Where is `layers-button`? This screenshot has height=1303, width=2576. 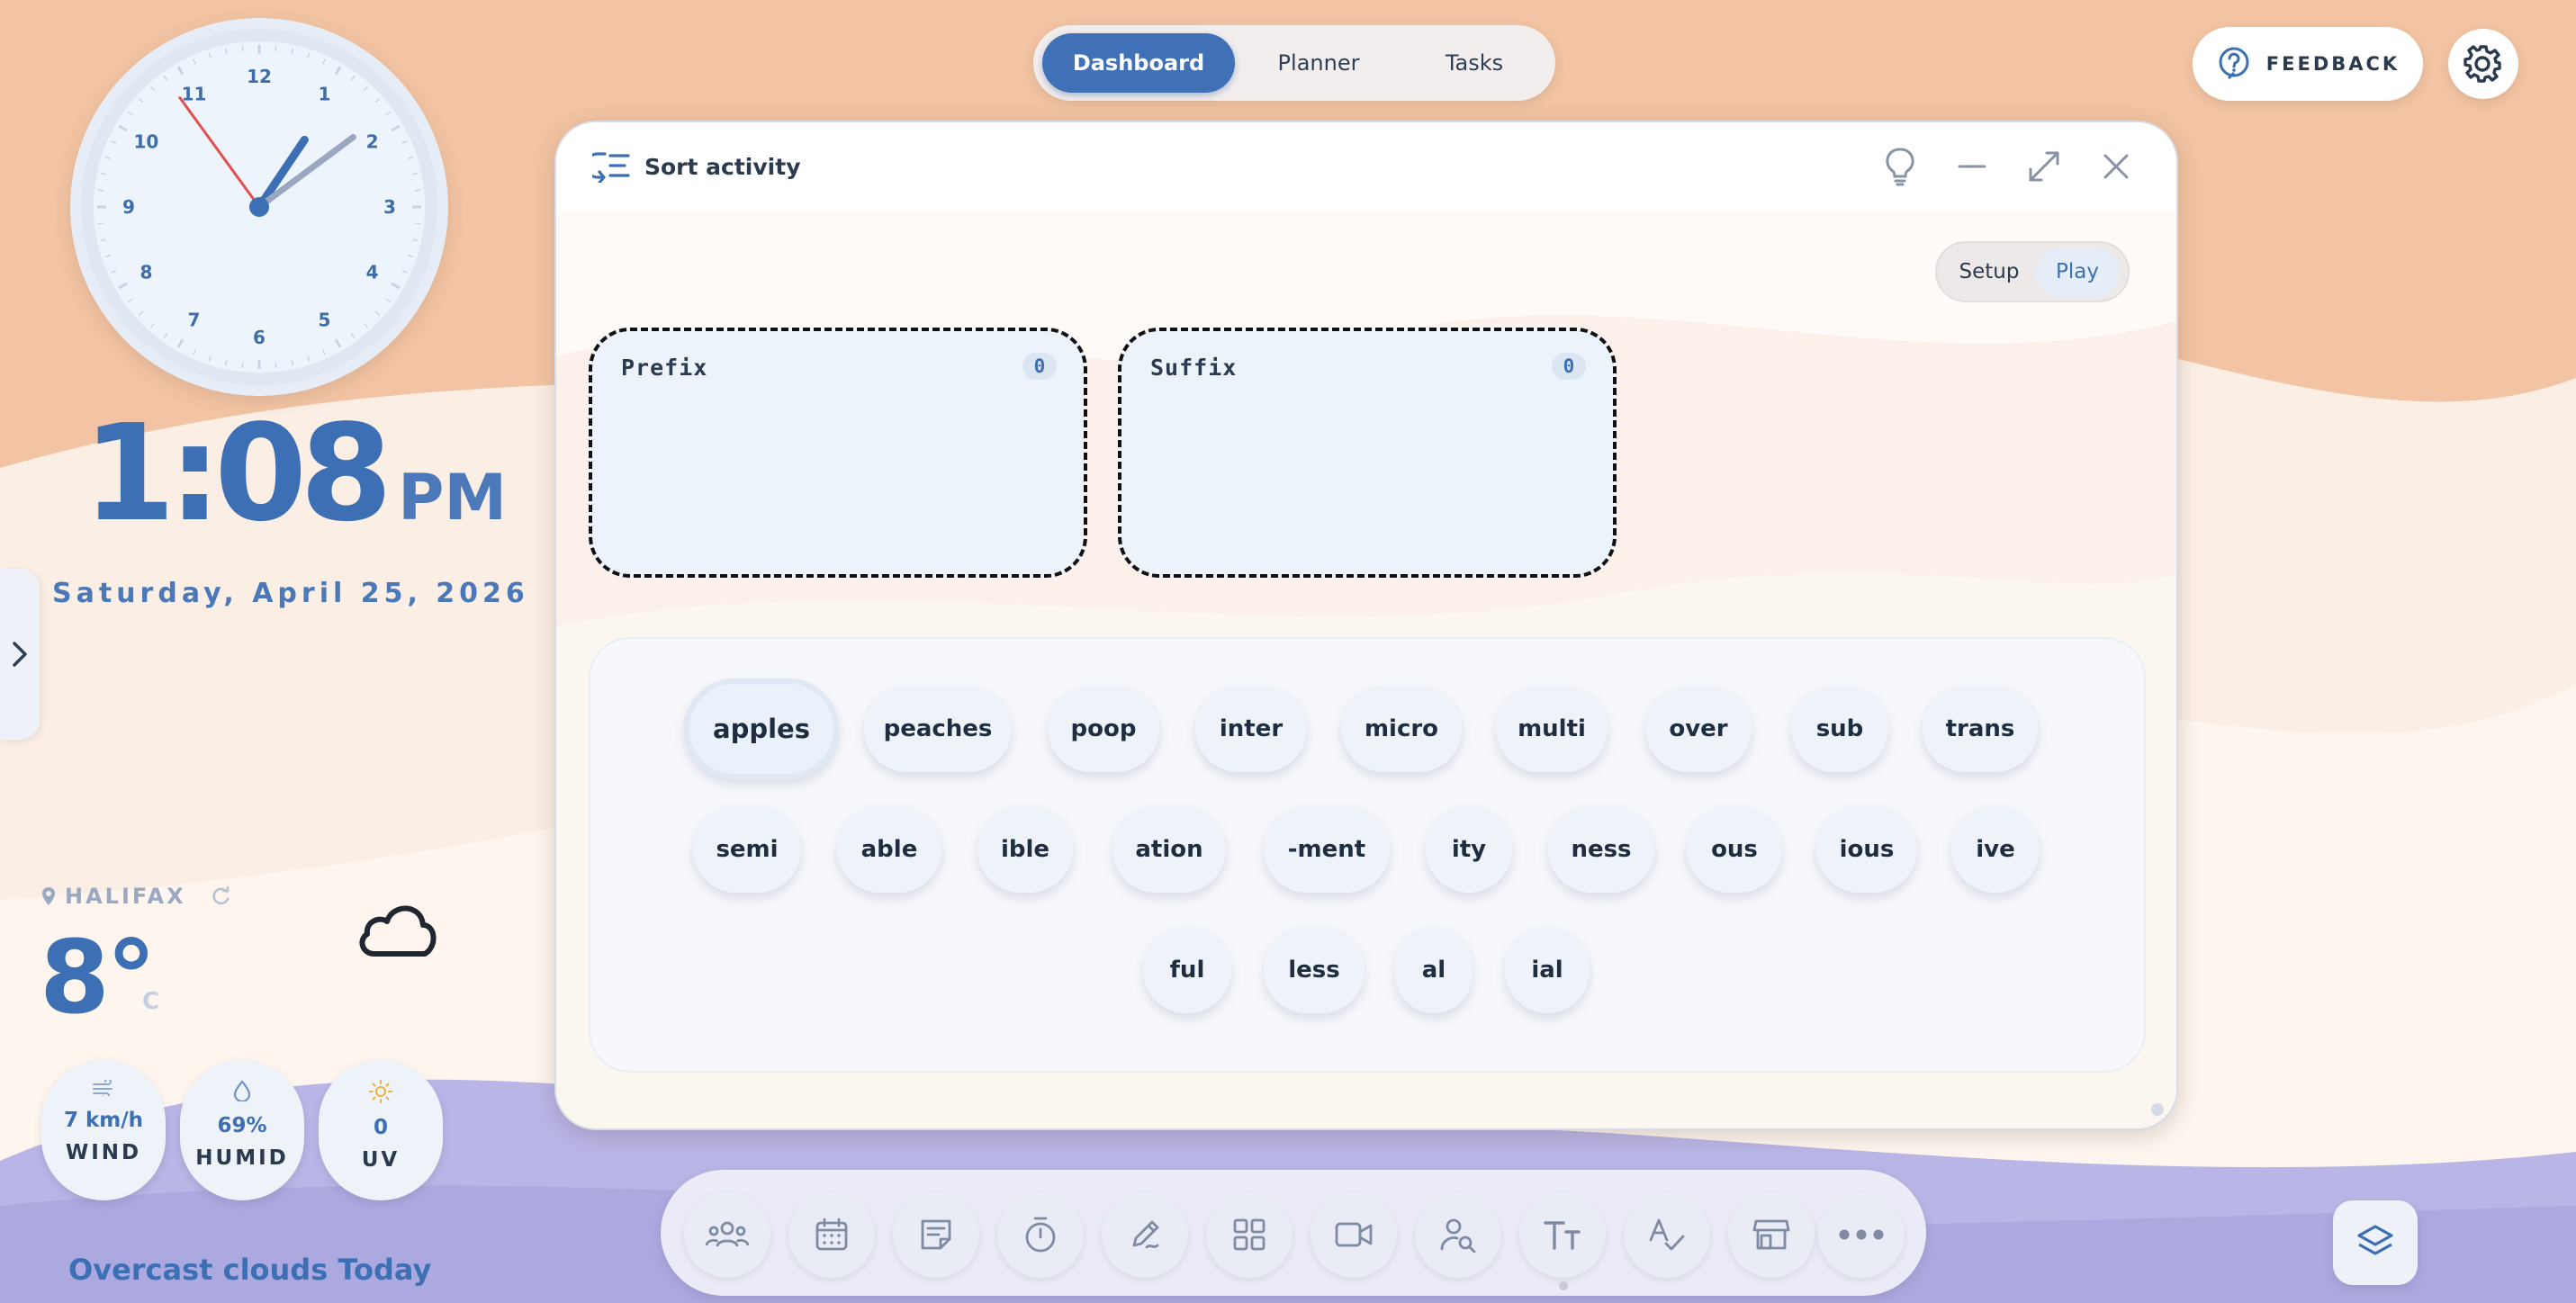
layers-button is located at coordinates (2375, 1242).